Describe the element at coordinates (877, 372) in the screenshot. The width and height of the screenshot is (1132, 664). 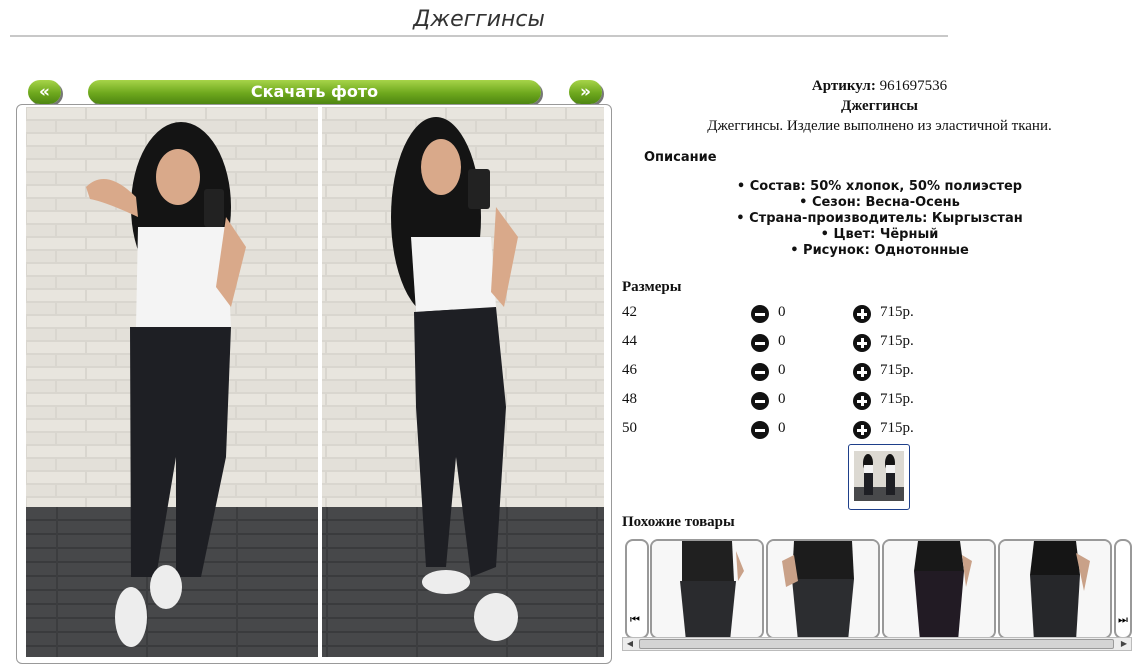
I see `size-row: 46 0 715р.` at that location.